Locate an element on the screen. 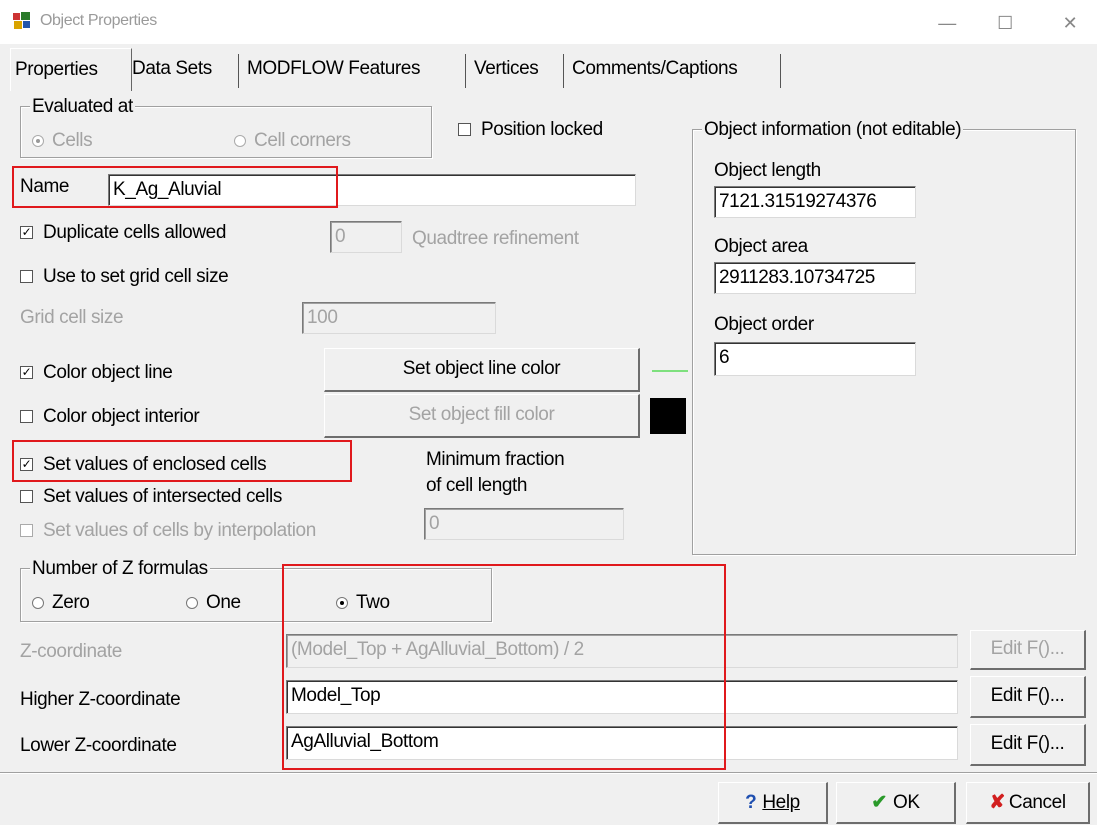 The height and width of the screenshot is (825, 1097). tab-vertices: Vertices is located at coordinates (506, 69).